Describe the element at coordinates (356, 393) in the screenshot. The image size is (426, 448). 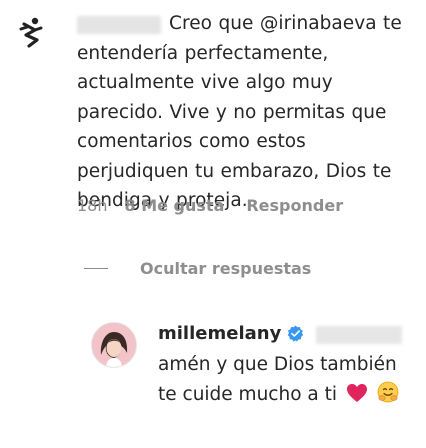
I see `red-heart-icon` at that location.